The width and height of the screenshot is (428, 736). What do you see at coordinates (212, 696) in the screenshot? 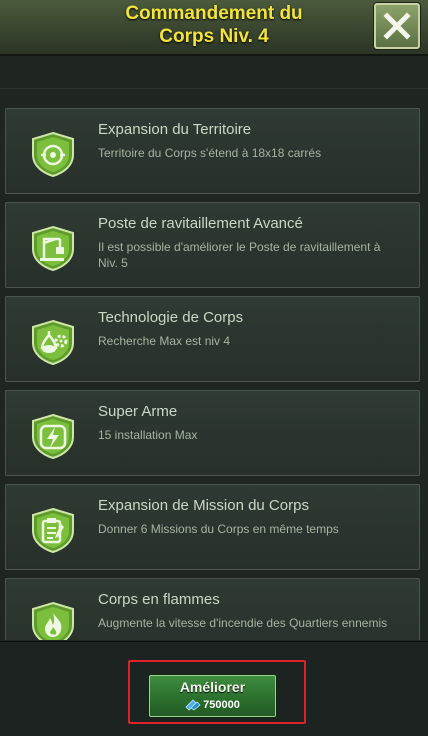
I see `upgrade-button: Améliorer 750000` at bounding box center [212, 696].